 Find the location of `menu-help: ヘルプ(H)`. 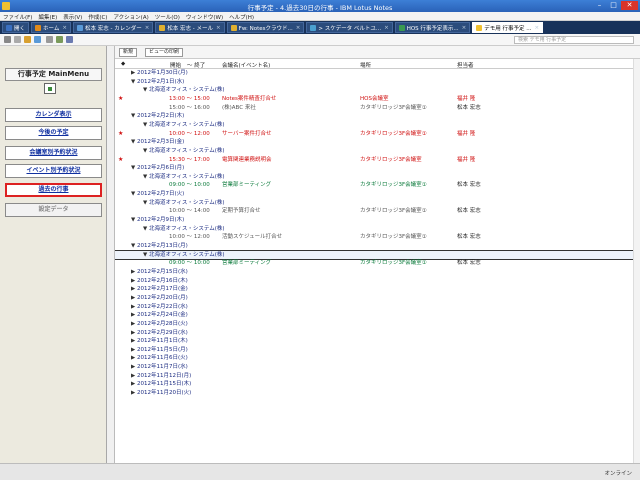

menu-help: ヘルプ(H) is located at coordinates (241, 16).